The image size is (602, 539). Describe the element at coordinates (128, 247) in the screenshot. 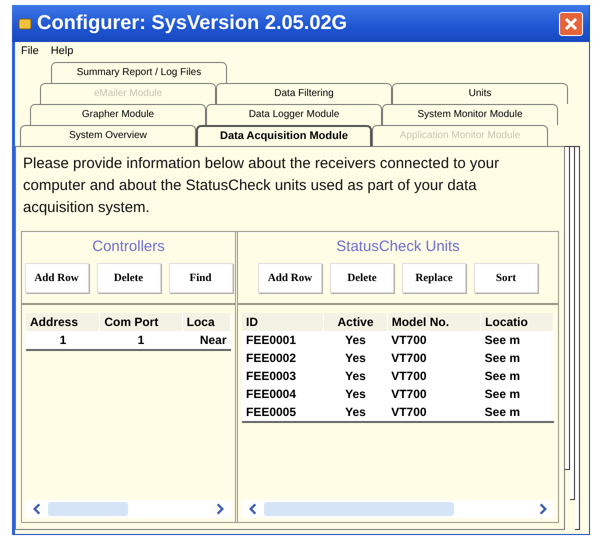

I see `section-title: Controllers` at that location.